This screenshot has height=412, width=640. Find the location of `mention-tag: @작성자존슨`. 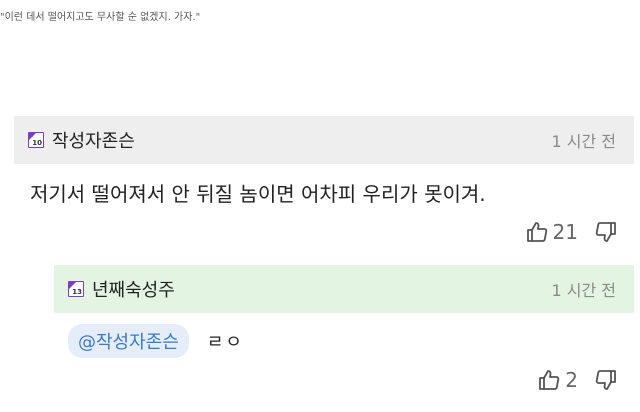

mention-tag: @작성자존슨 is located at coordinates (128, 341).